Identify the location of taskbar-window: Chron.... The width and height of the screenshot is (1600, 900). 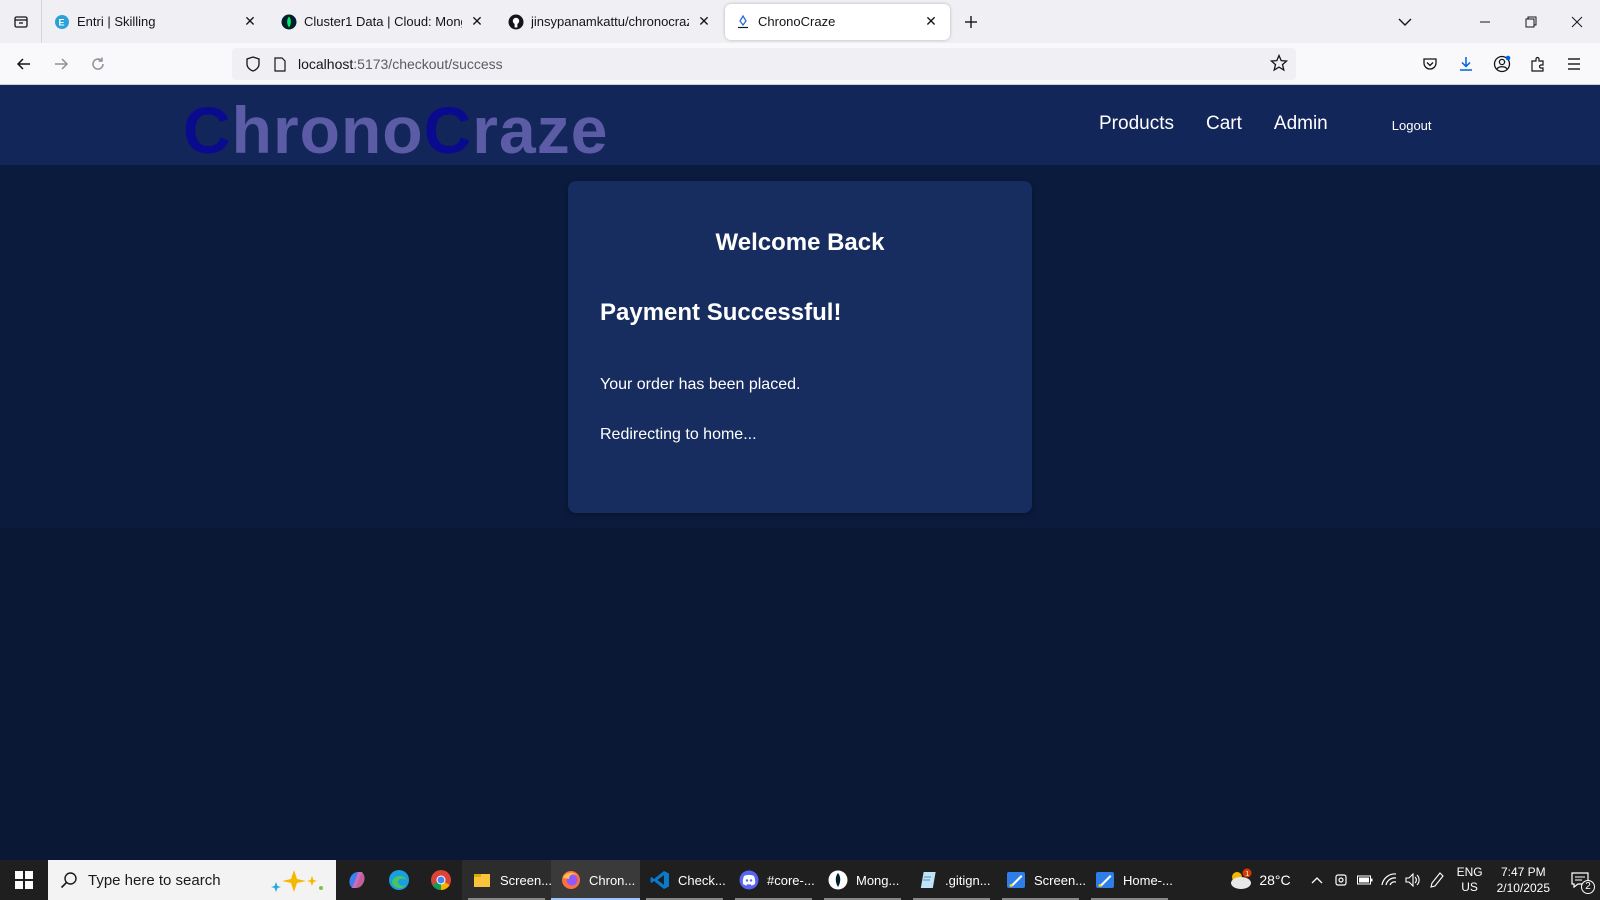
(595, 880).